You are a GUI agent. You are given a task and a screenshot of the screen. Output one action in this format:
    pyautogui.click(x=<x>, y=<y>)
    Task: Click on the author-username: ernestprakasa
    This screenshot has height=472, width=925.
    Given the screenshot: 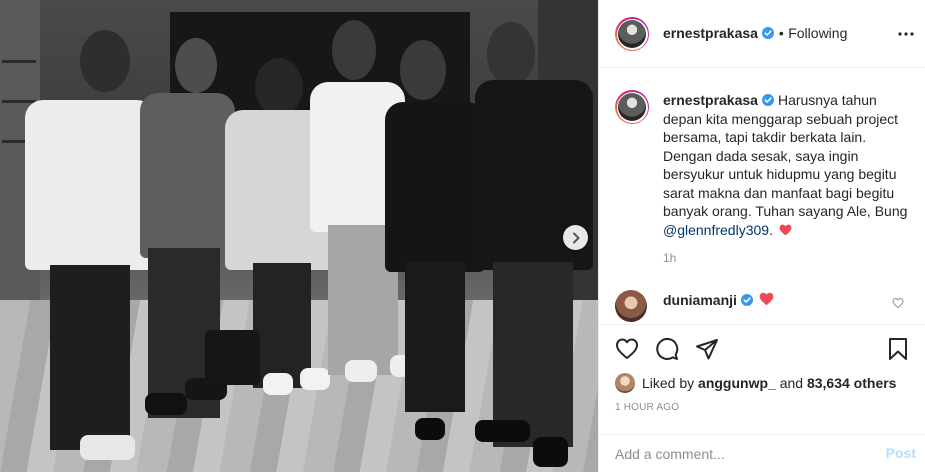 What is the action you would take?
    pyautogui.click(x=710, y=33)
    